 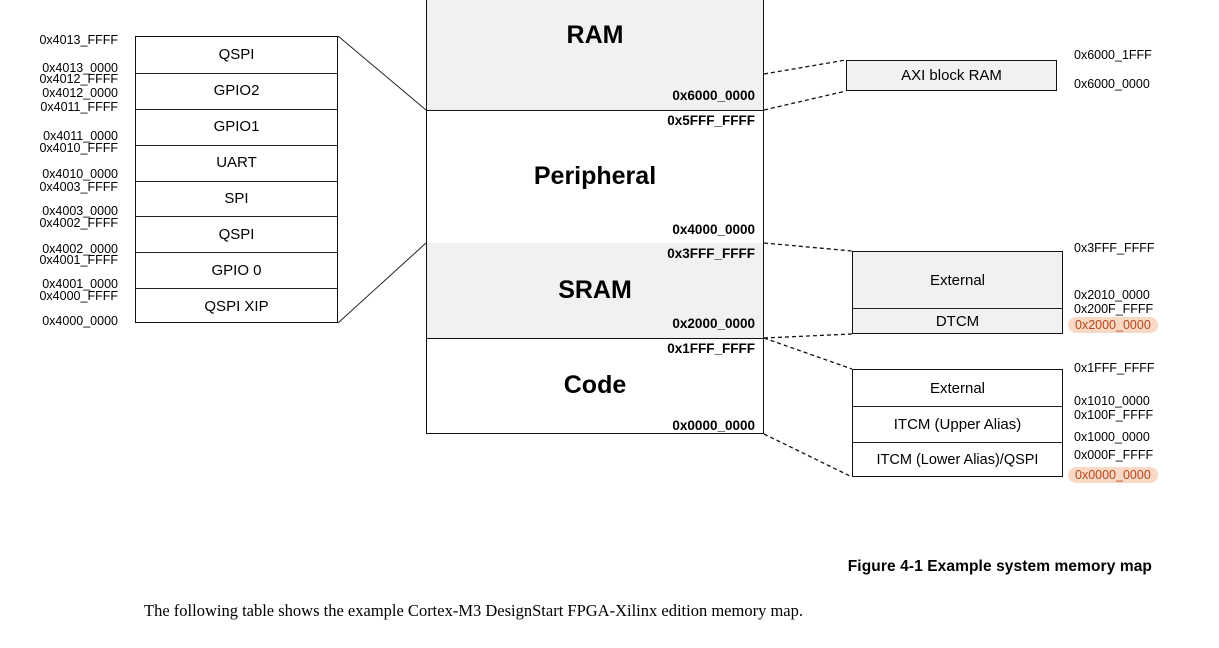 I want to click on address-label-0x000f-ffff: 0x000F_FFFF, so click(x=1114, y=455).